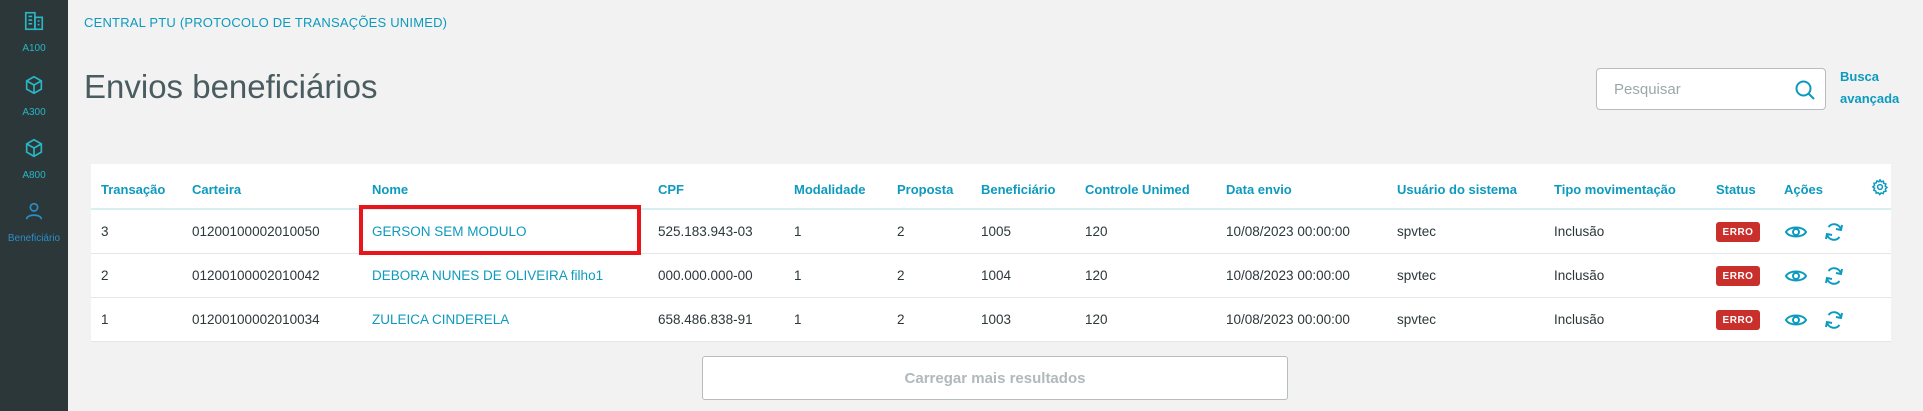 Image resolution: width=1923 pixels, height=411 pixels. What do you see at coordinates (34, 213) in the screenshot?
I see `user-icon` at bounding box center [34, 213].